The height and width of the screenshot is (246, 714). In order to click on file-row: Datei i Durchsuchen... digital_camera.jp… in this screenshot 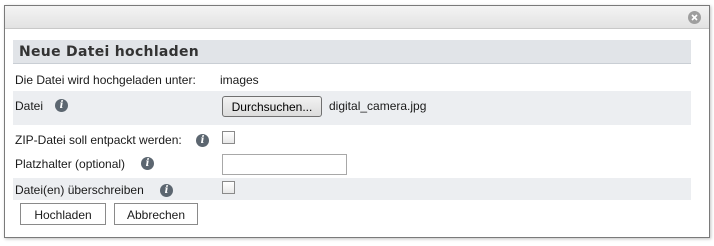, I will do `click(352, 108)`.